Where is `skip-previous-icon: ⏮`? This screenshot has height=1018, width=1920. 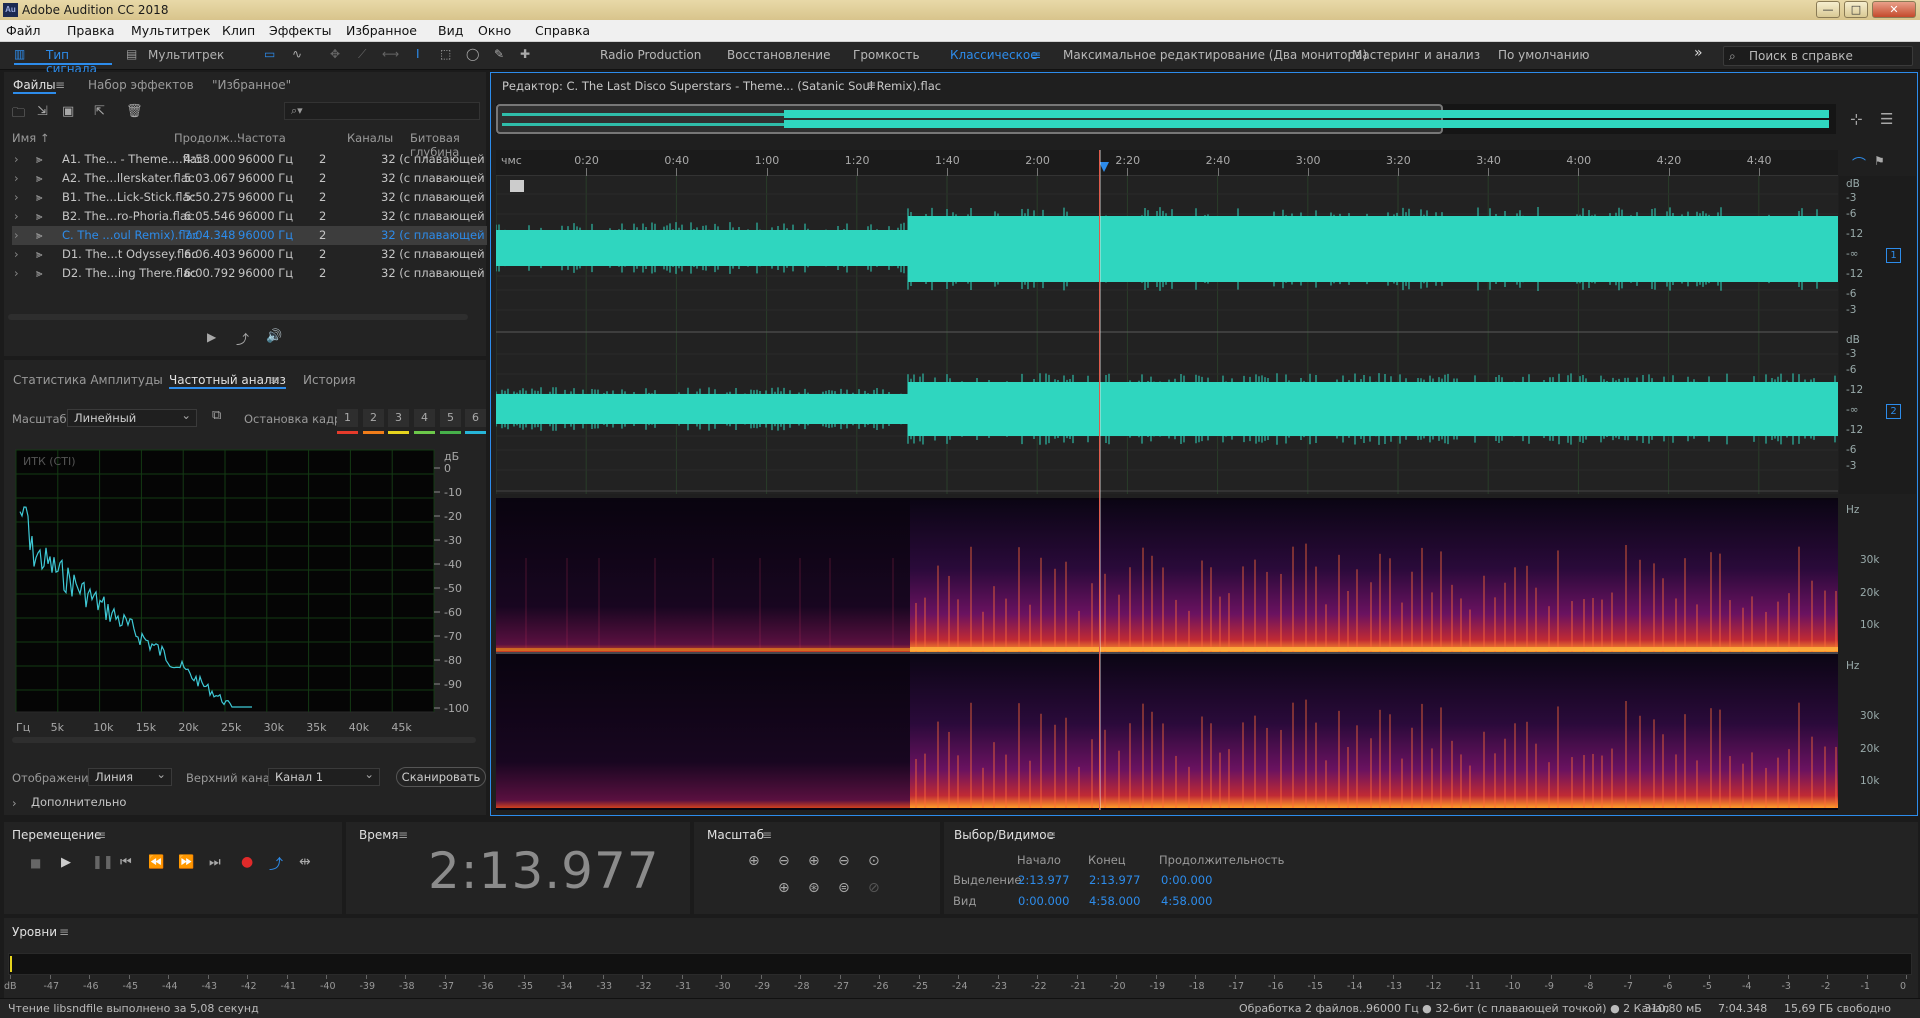 skip-previous-icon: ⏮ is located at coordinates (126, 862).